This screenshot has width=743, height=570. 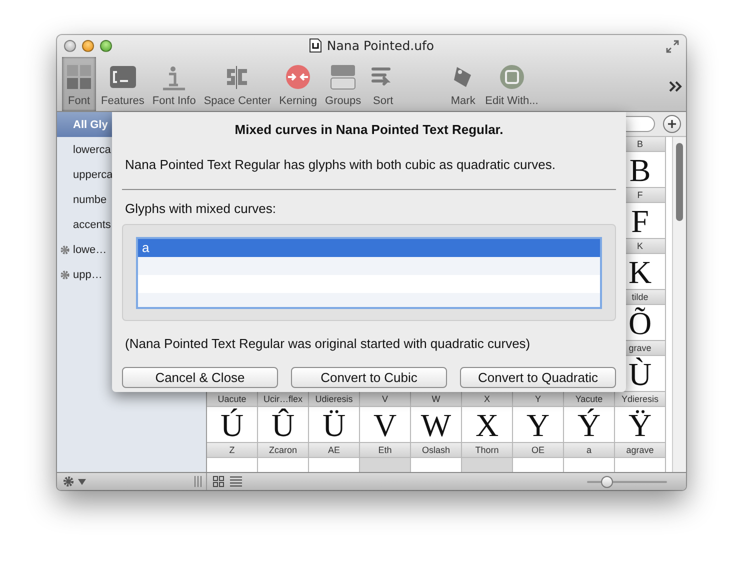 What do you see at coordinates (385, 424) in the screenshot?
I see `glyph: V` at bounding box center [385, 424].